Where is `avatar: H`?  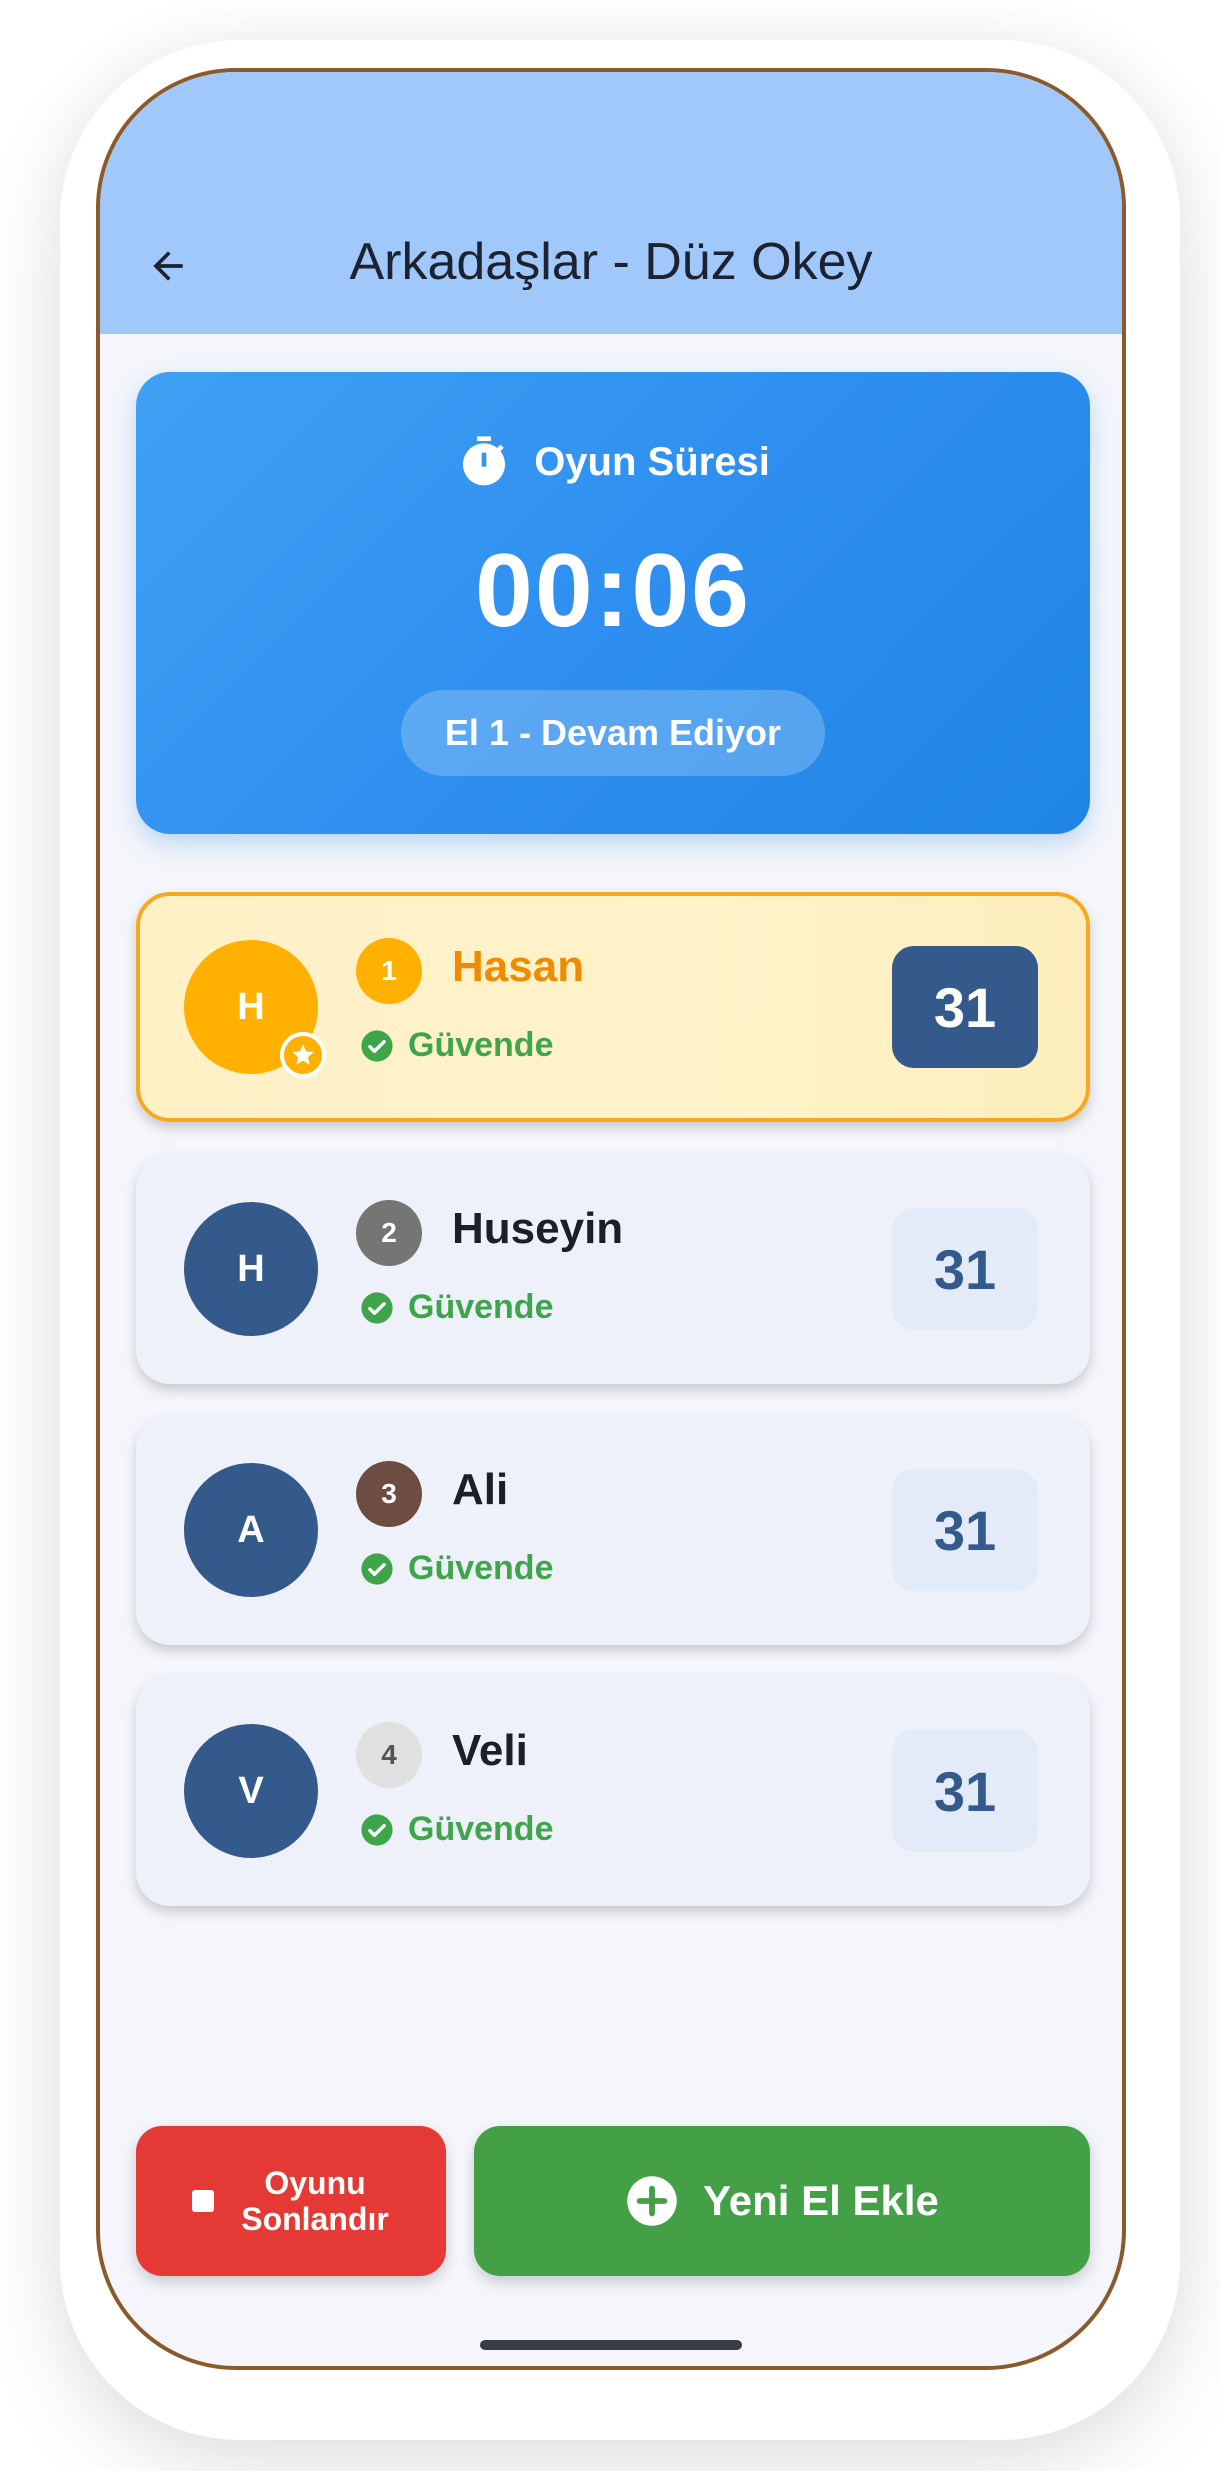 avatar: H is located at coordinates (251, 1269).